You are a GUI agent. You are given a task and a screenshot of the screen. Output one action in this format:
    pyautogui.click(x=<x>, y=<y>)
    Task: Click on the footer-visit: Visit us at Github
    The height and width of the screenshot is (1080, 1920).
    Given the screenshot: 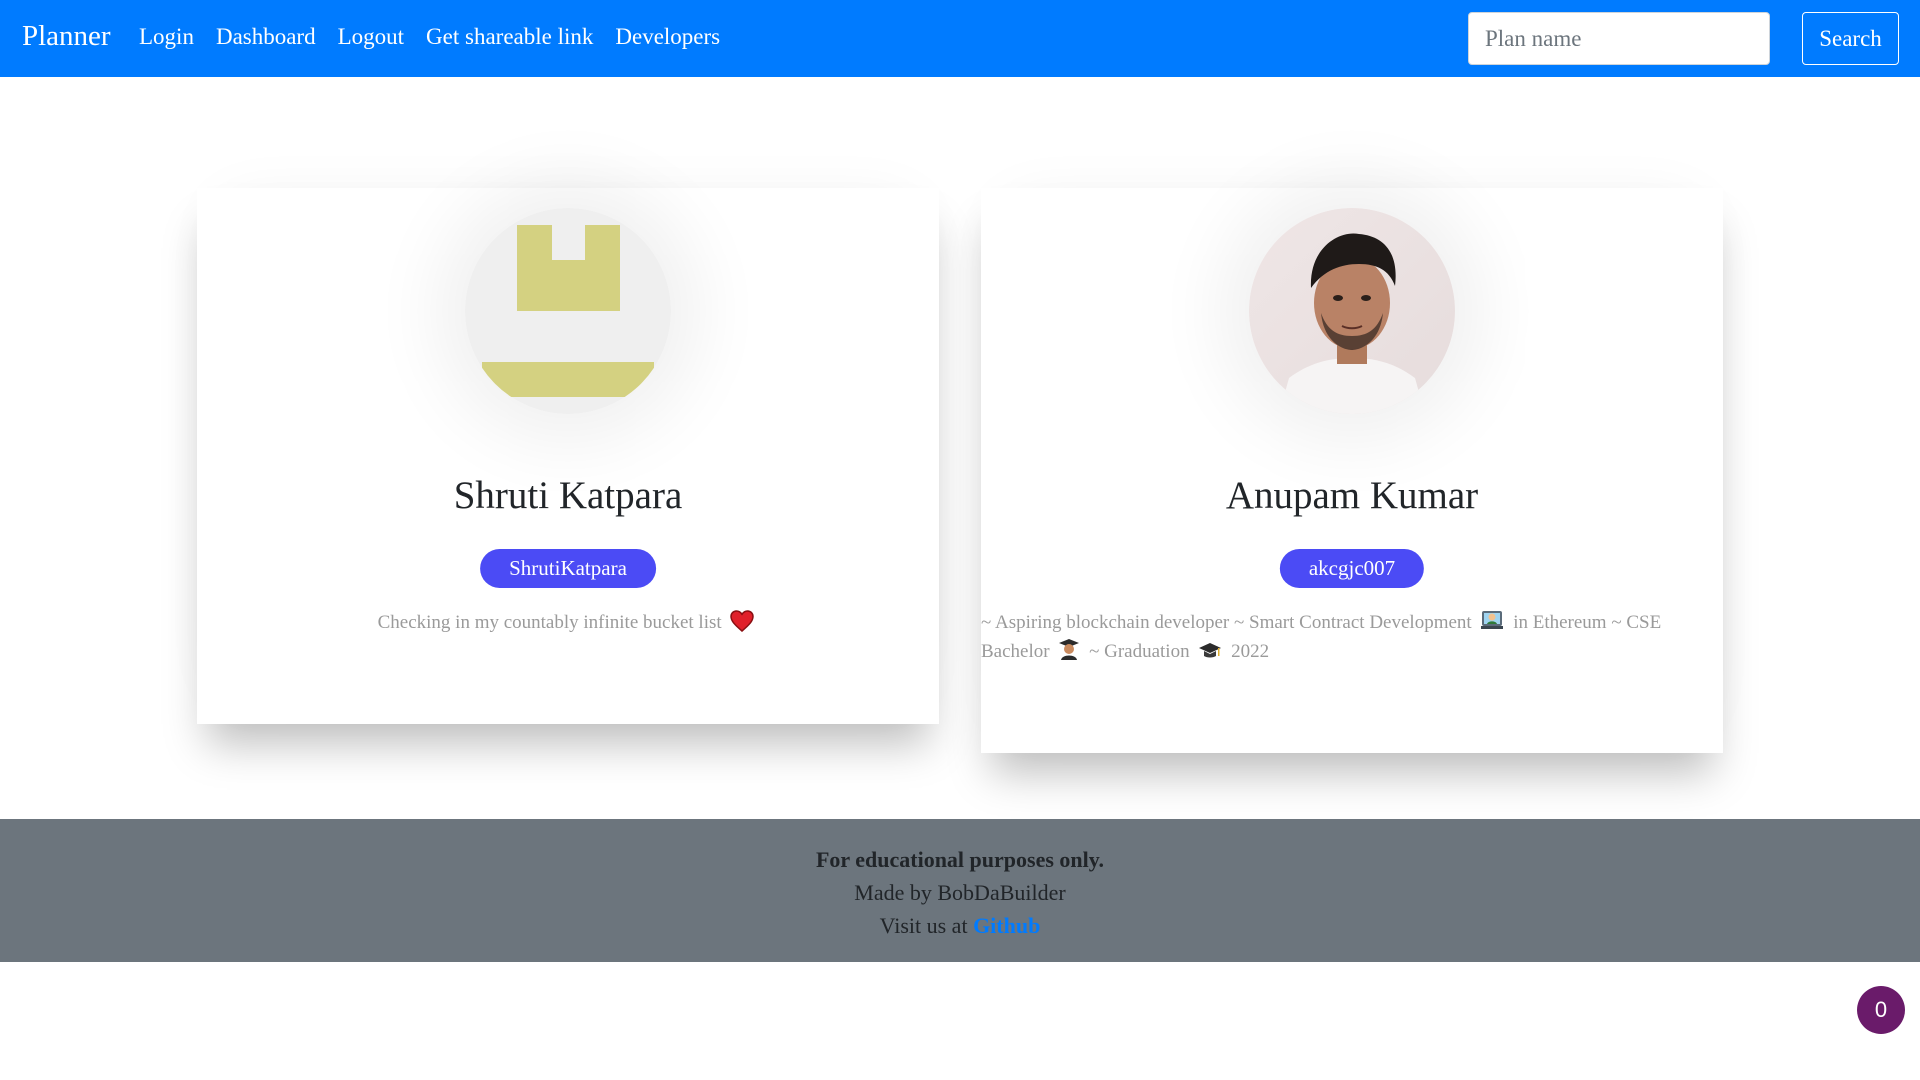 What is the action you would take?
    pyautogui.click(x=960, y=925)
    